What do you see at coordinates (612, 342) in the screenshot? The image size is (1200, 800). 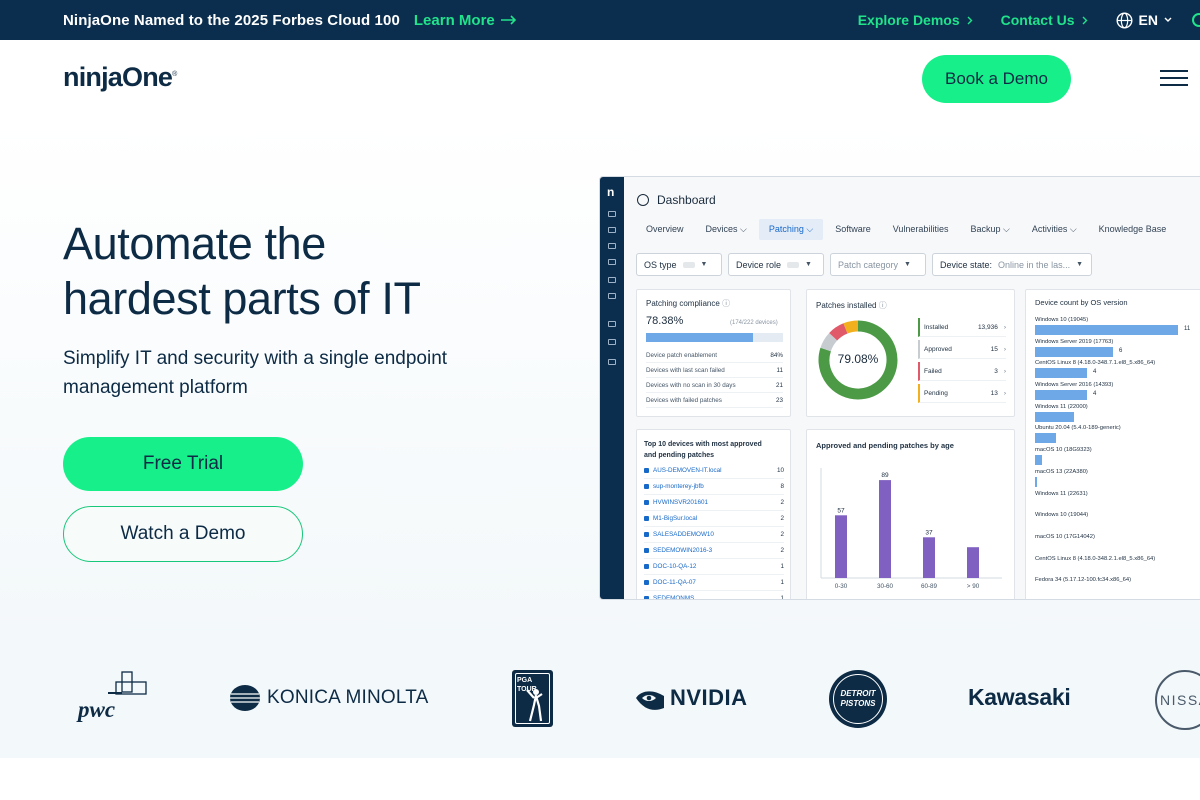 I see `star-icon` at bounding box center [612, 342].